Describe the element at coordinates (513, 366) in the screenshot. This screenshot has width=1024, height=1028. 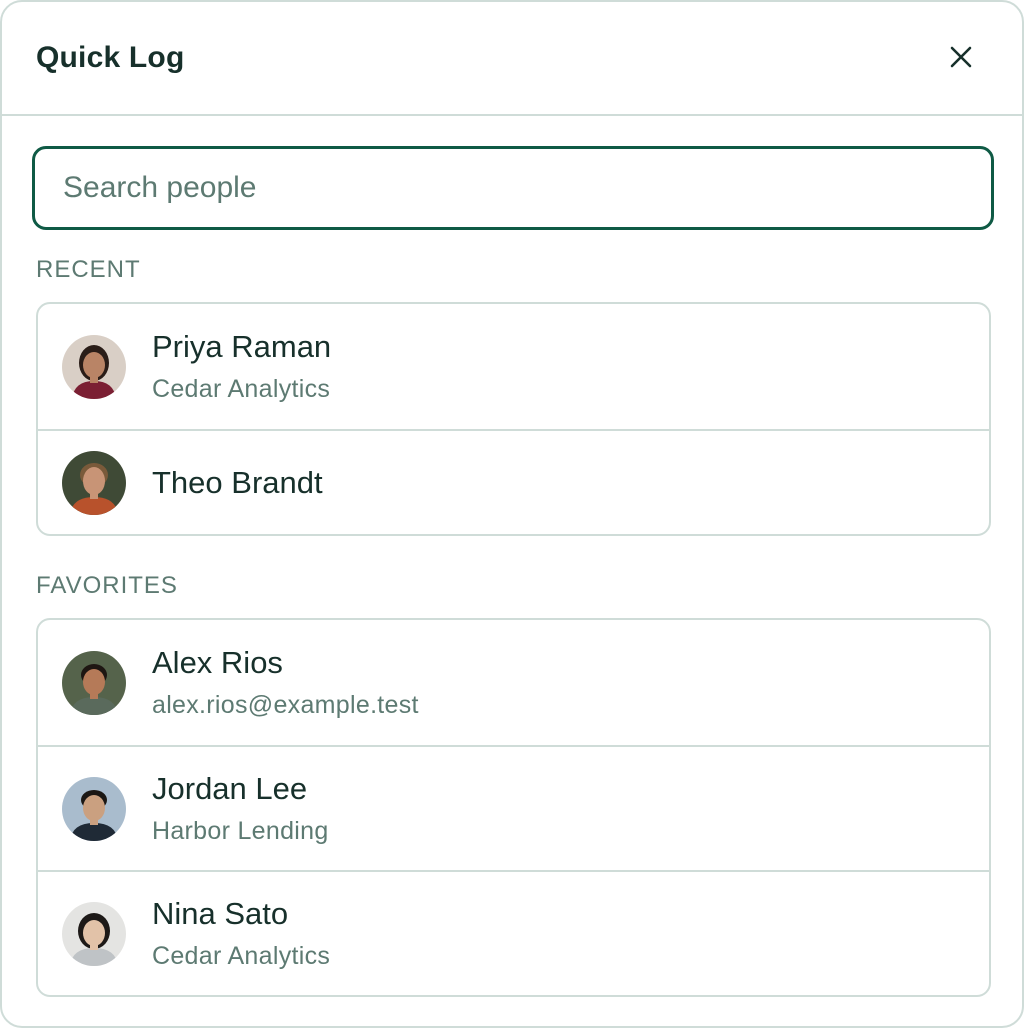
I see `person-row-priya-raman: Priya Raman Cedar Analytics` at that location.